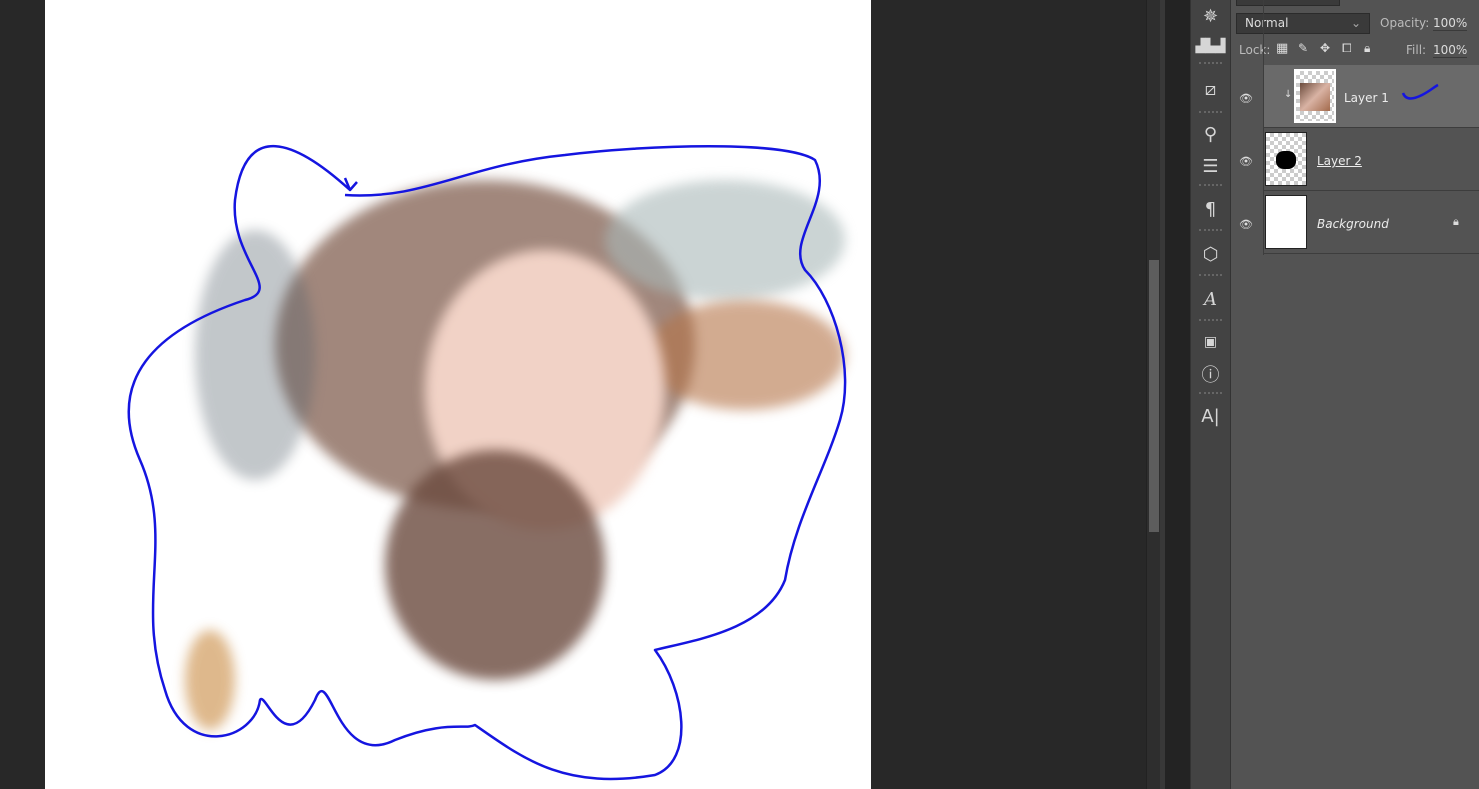 The width and height of the screenshot is (1479, 789). What do you see at coordinates (1175, 394) in the screenshot?
I see `panel-divider` at bounding box center [1175, 394].